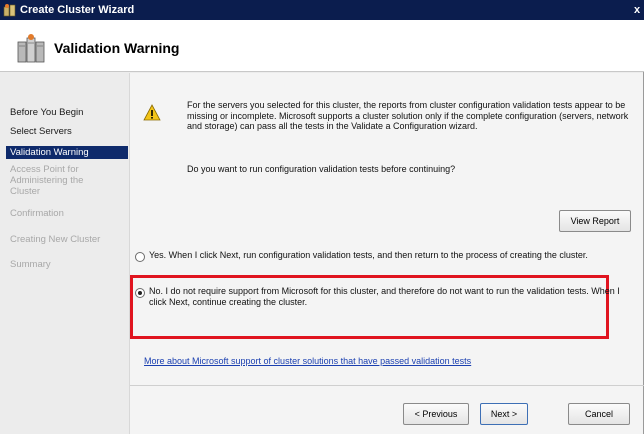 Image resolution: width=644 pixels, height=434 pixels. Describe the element at coordinates (77, 10) in the screenshot. I see `window-title: Create Cluster Wizard` at that location.